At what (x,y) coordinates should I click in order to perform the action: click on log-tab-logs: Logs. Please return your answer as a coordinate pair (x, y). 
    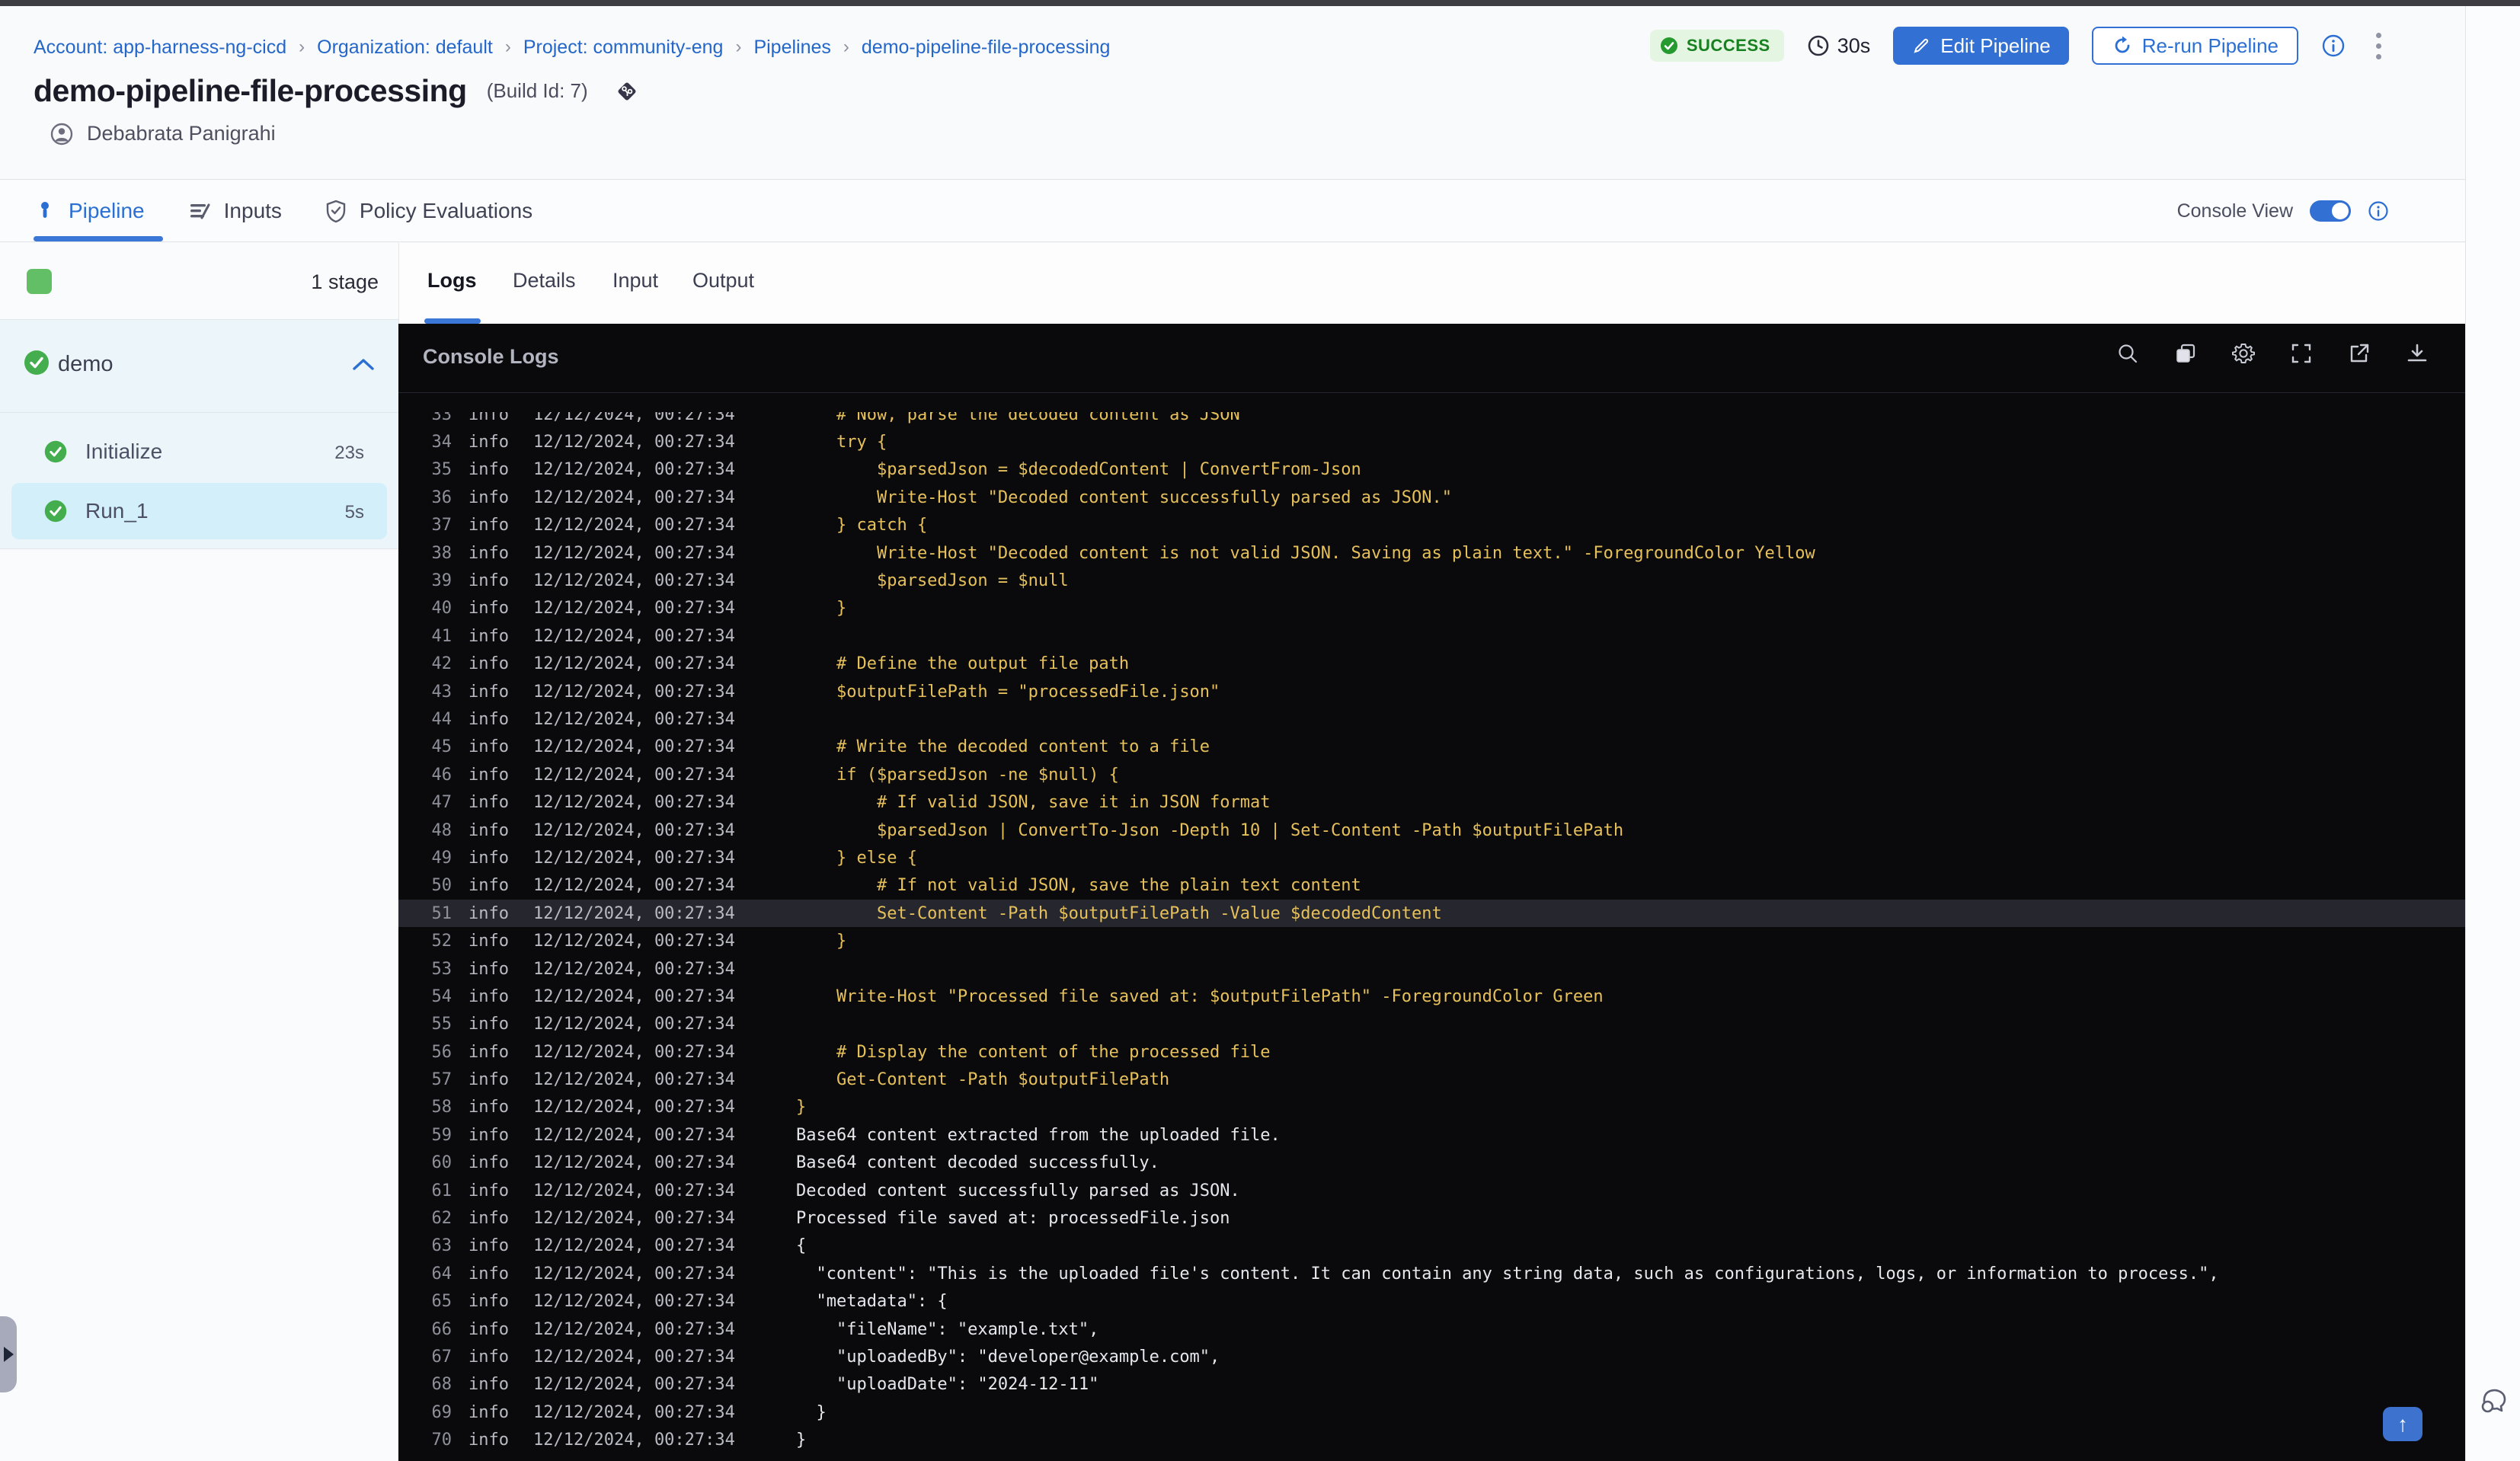
    Looking at the image, I should click on (452, 281).